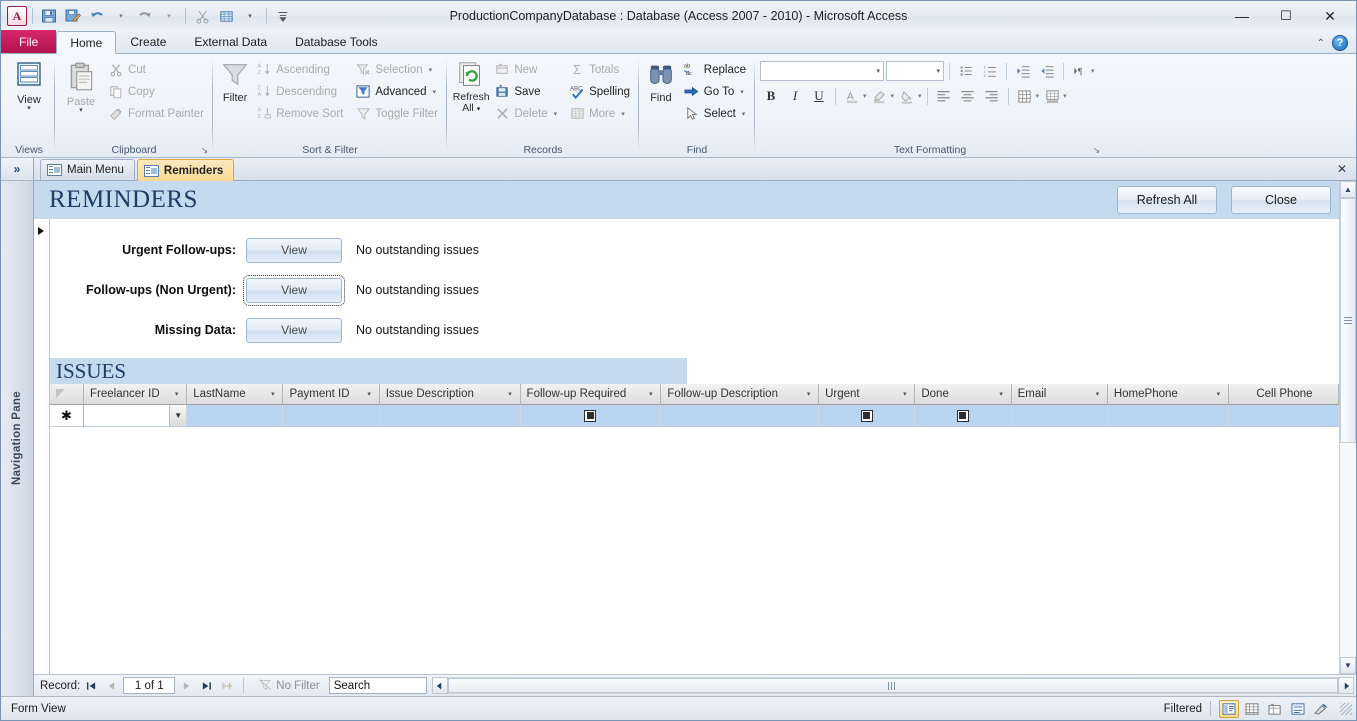 Image resolution: width=1357 pixels, height=721 pixels. What do you see at coordinates (29, 85) in the screenshot?
I see `view-button: View ▾` at bounding box center [29, 85].